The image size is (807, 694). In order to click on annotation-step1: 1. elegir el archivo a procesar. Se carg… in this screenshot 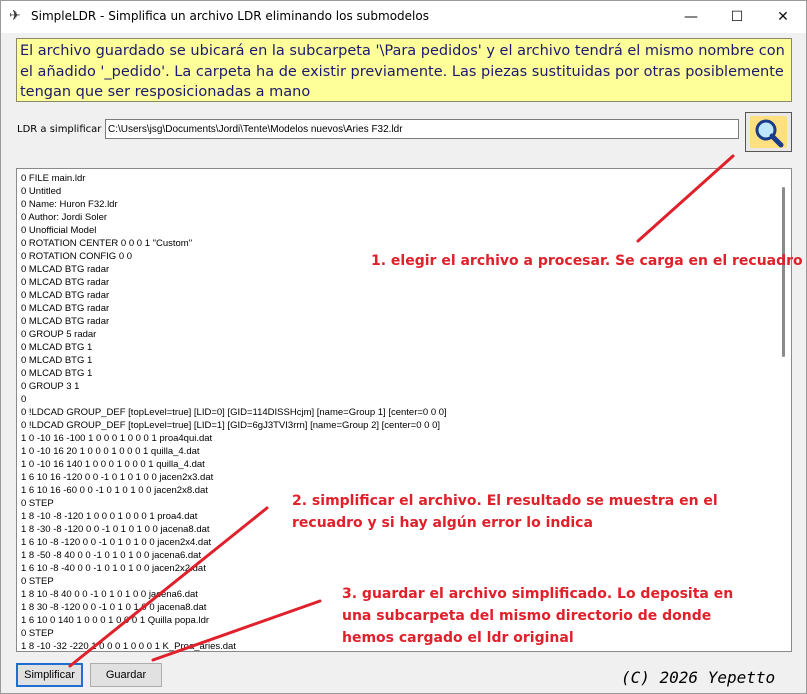, I will do `click(587, 261)`.